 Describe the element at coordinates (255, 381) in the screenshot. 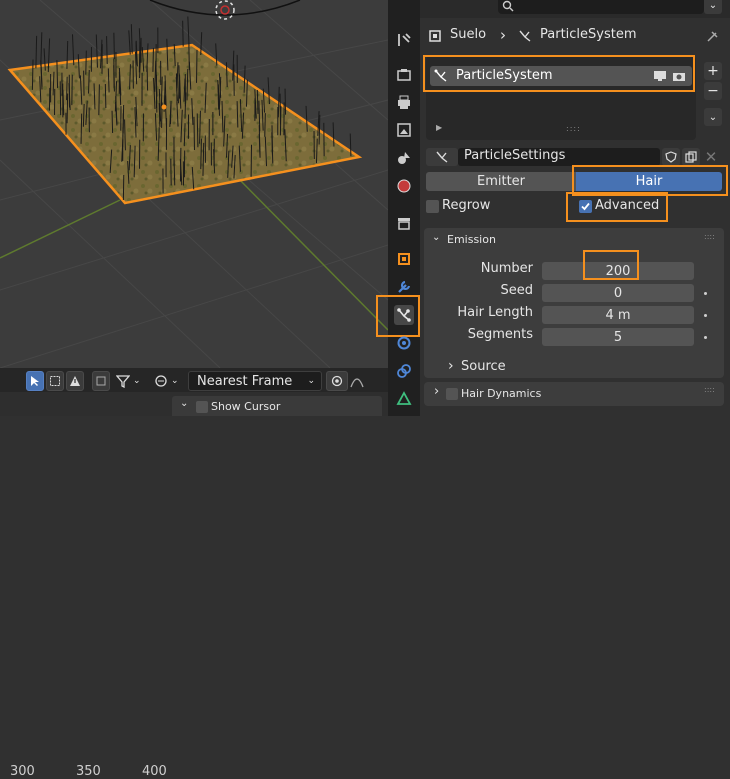

I see `snap-to-dropdown: Nearest Frame ⌄` at that location.